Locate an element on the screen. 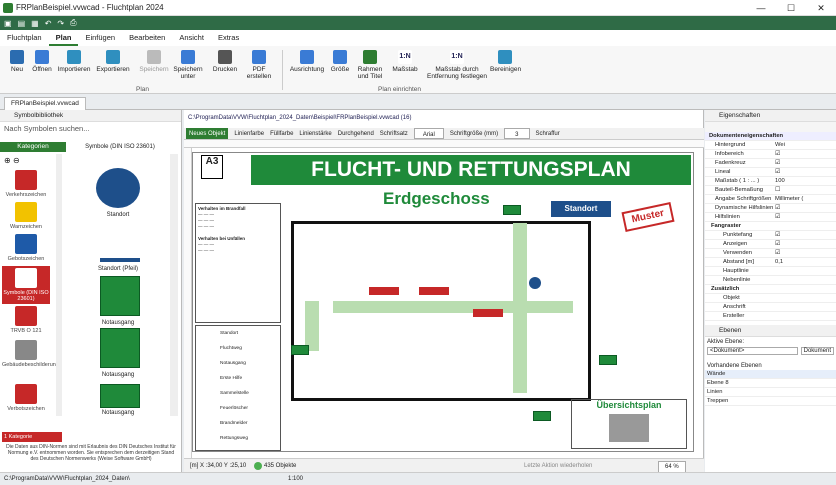  line-width-button: Linienstärke is located at coordinates (315, 133).